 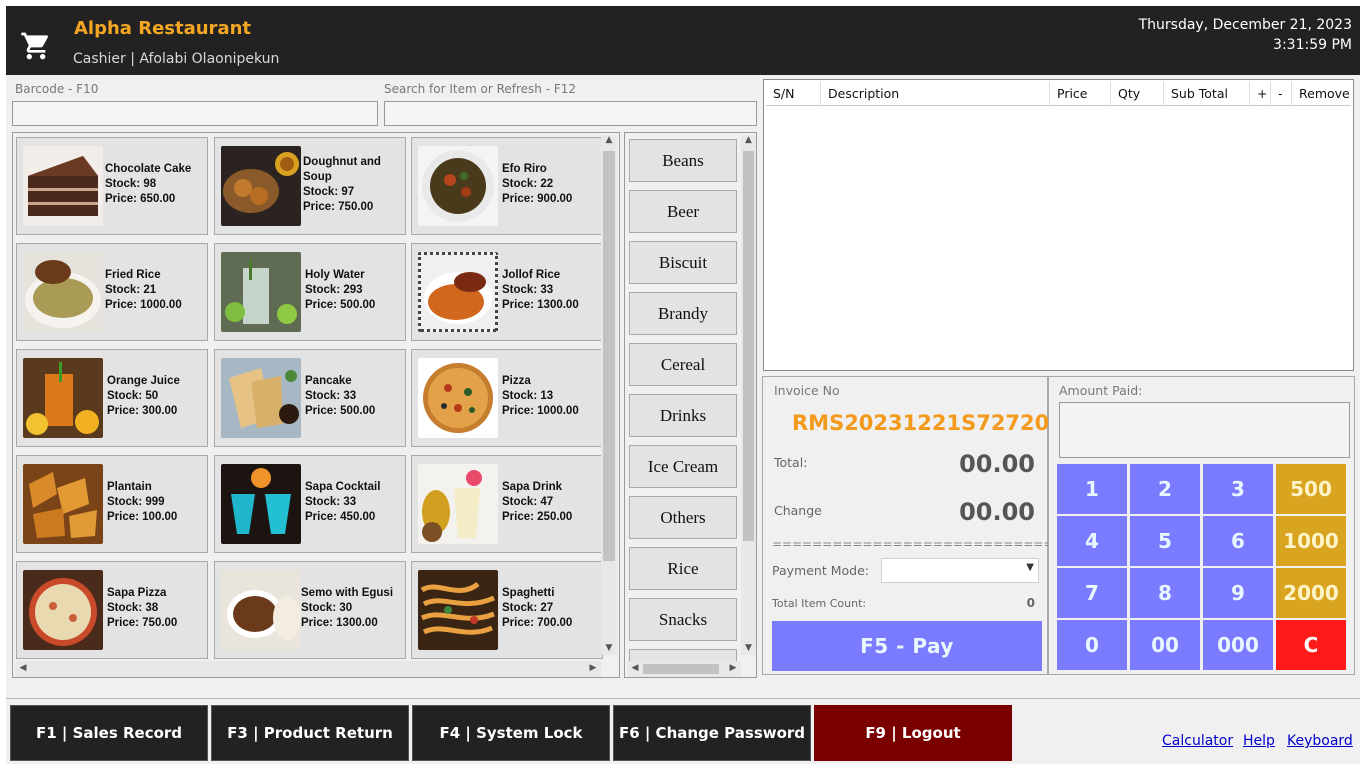 I want to click on category-button: Others, so click(x=683, y=517).